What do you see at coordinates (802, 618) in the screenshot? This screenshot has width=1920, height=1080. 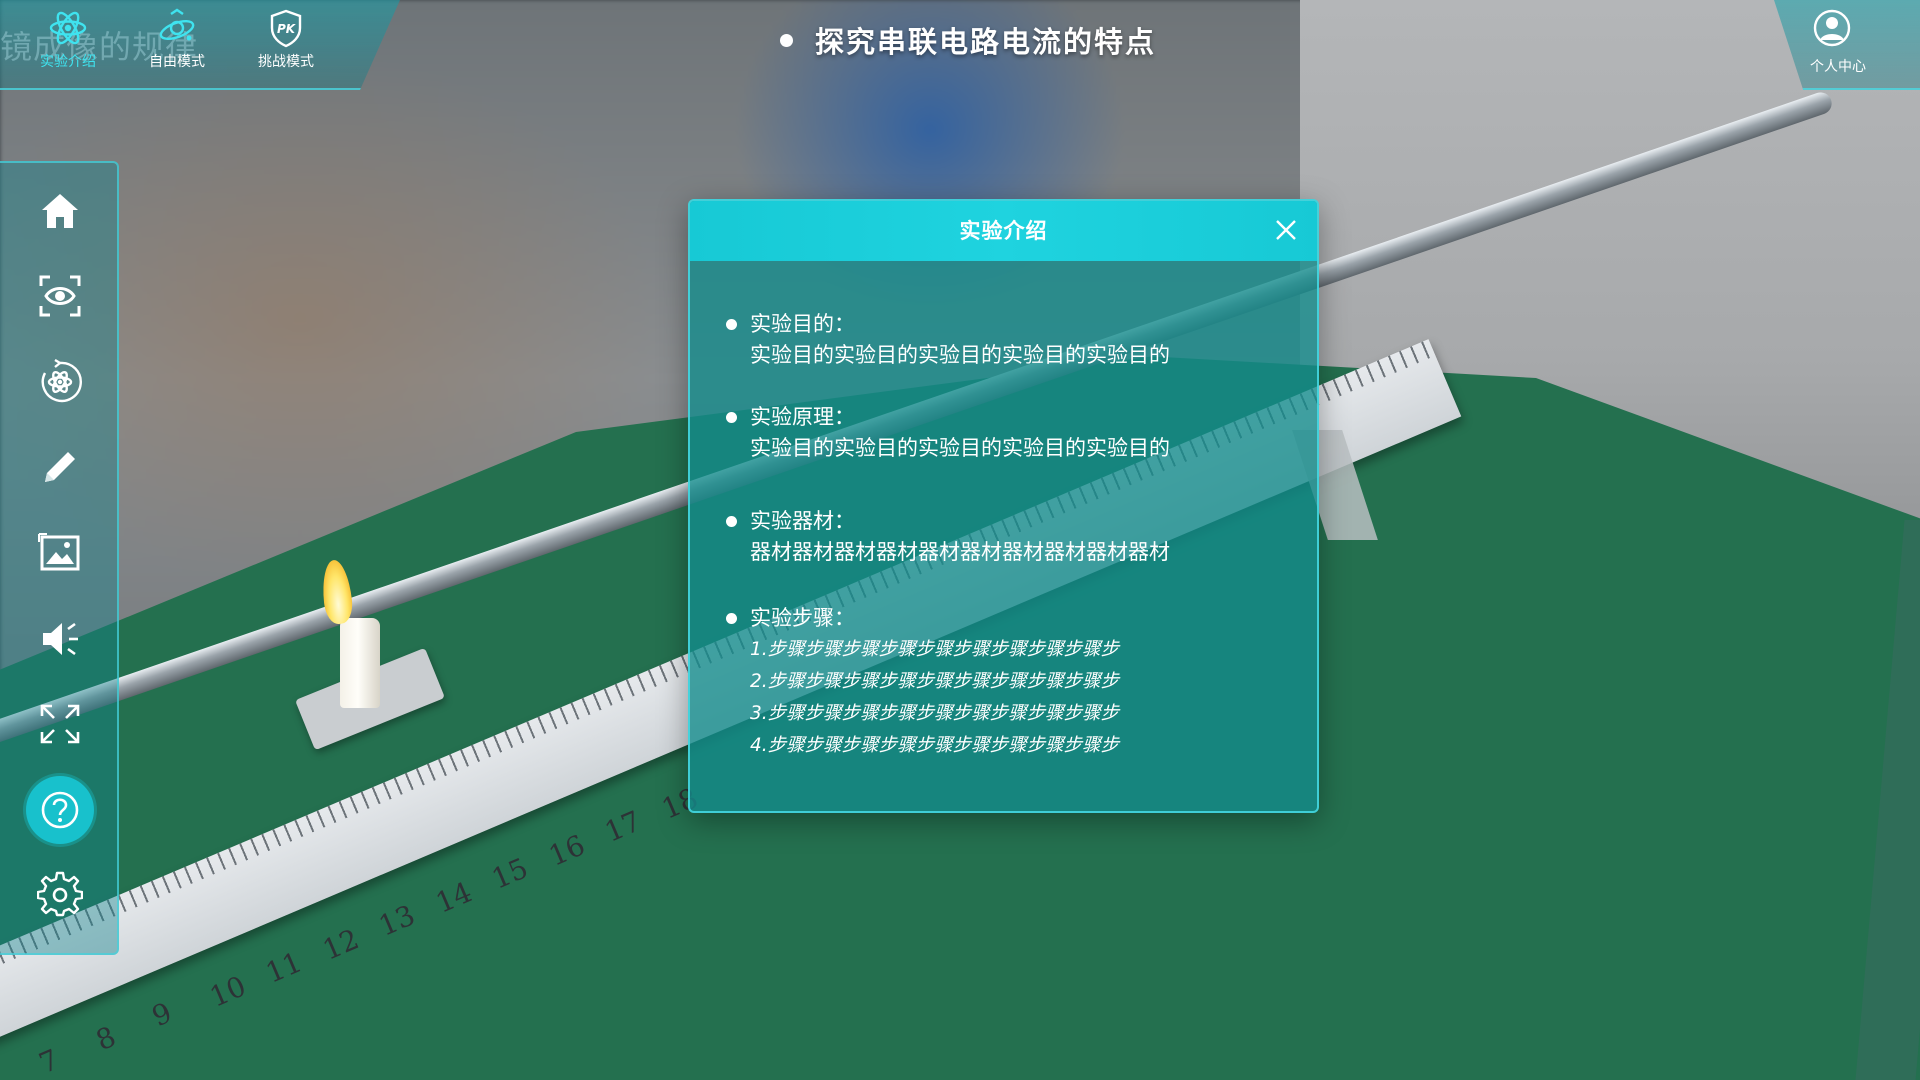 I see `section-heading: 实验步骤：` at bounding box center [802, 618].